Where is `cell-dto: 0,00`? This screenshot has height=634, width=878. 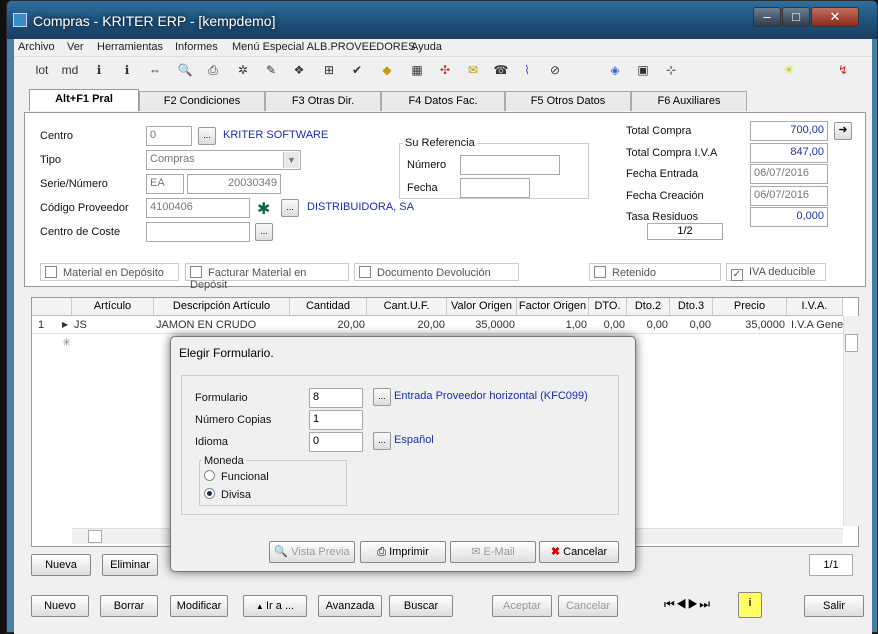 cell-dto: 0,00 is located at coordinates (608, 325).